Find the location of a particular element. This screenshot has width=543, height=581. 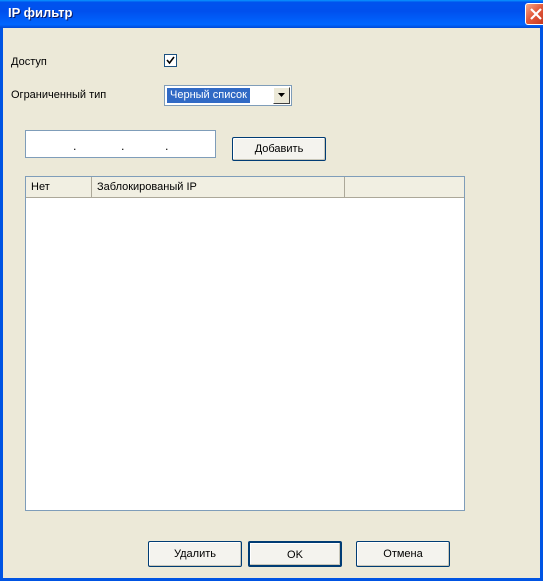

column-header-empty is located at coordinates (404, 187).